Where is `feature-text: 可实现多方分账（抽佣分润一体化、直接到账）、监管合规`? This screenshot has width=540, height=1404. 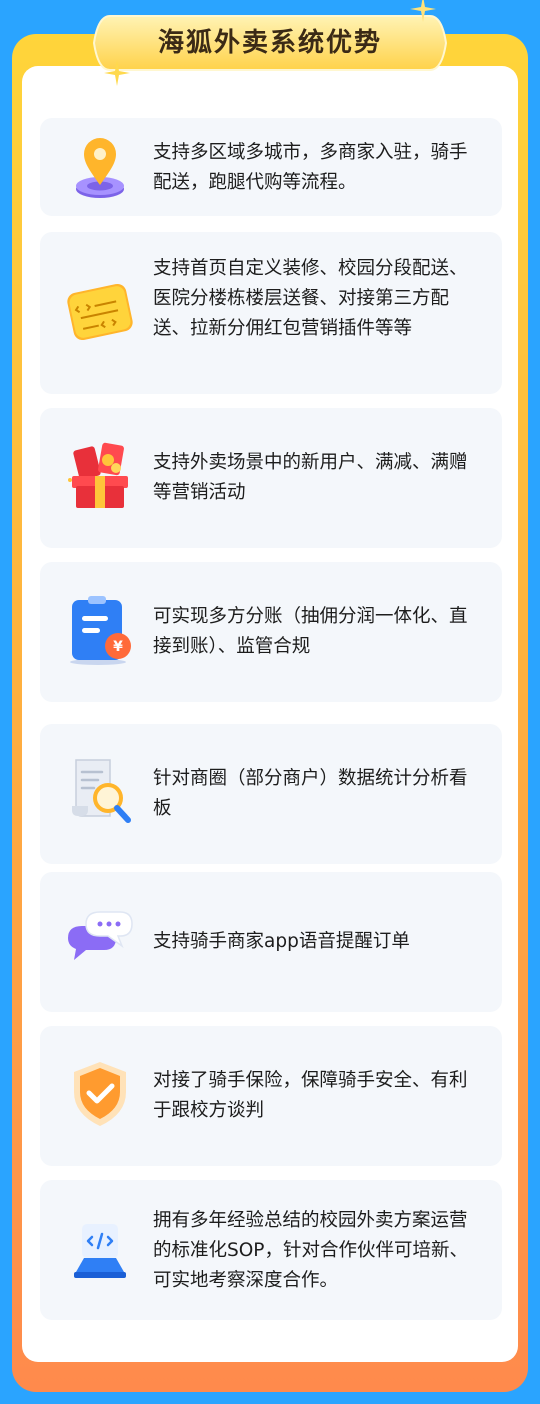
feature-text: 可实现多方分账（抽佣分润一体化、直接到账）、监管合规 is located at coordinates (310, 631).